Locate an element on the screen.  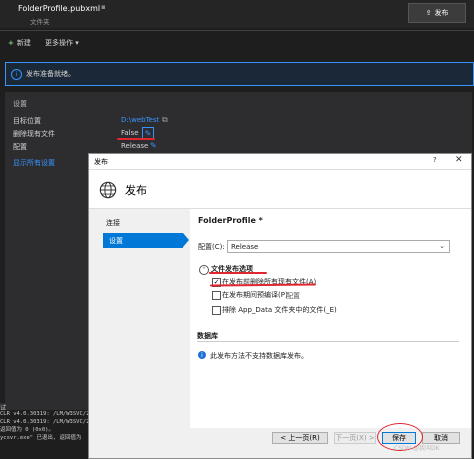
info-message: 发布准备就绪。 is located at coordinates (50, 74).